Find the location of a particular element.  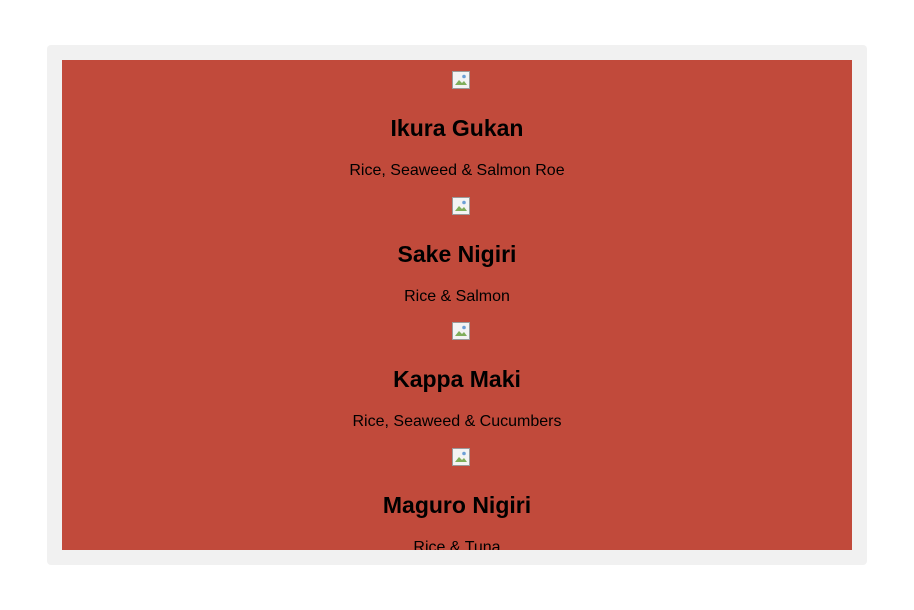

menu-item-description: Rice & Tuna is located at coordinates (457, 544).